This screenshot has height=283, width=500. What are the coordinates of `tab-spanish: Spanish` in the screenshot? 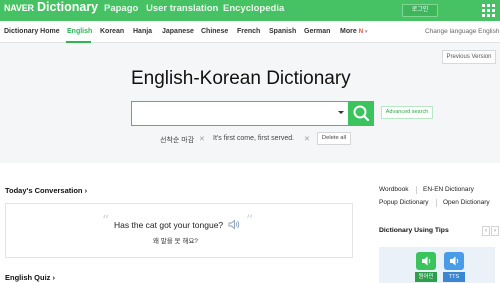 It's located at (282, 31).